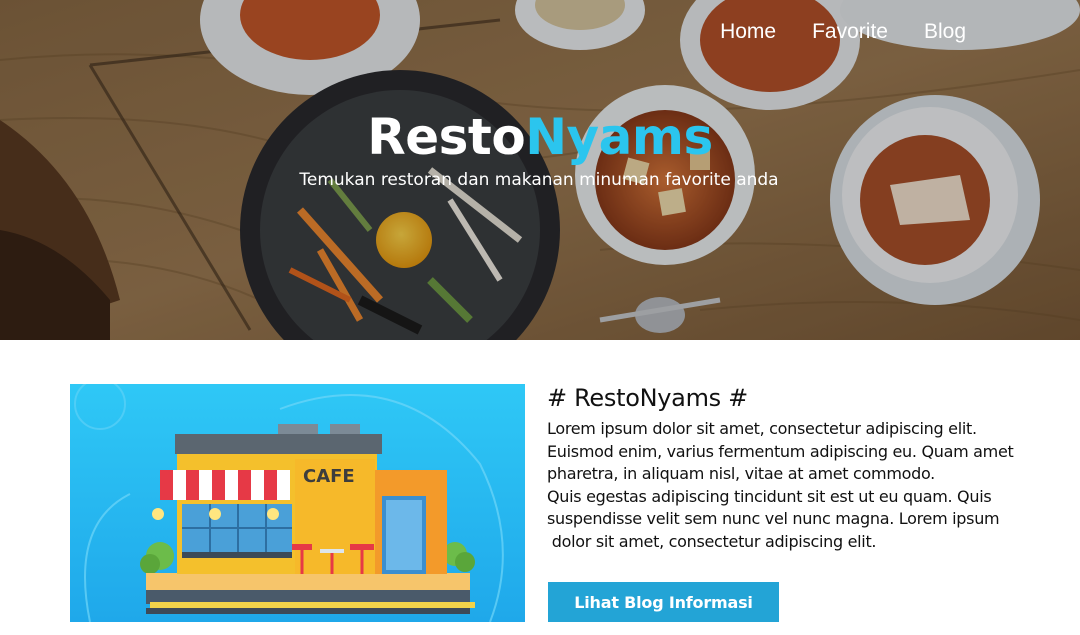 The height and width of the screenshot is (635, 1080). I want to click on brand-accent: Nyams, so click(619, 137).